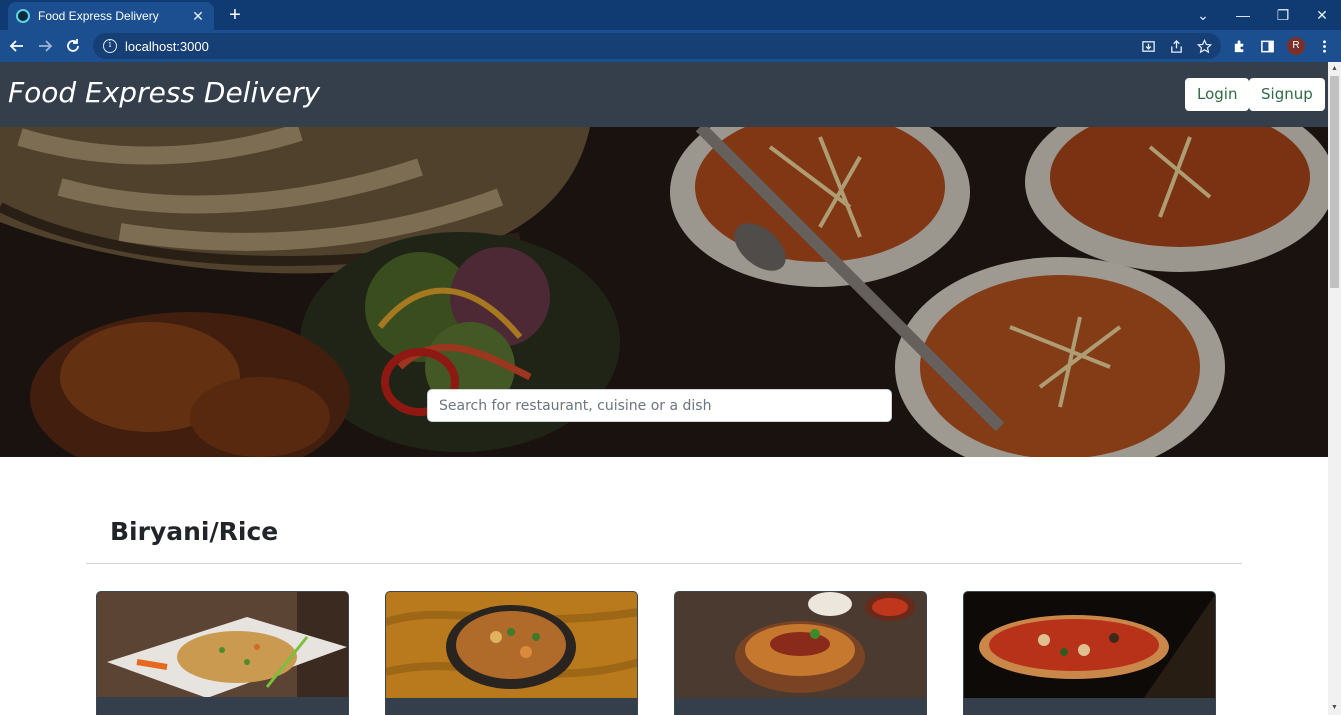 Image resolution: width=1341 pixels, height=715 pixels. What do you see at coordinates (1324, 46) in the screenshot?
I see `menu-kebab-icon` at bounding box center [1324, 46].